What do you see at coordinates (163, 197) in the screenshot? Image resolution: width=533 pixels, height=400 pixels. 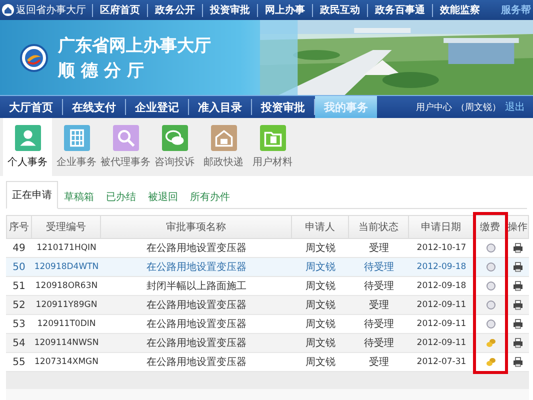 I see `status-tab: 被退回` at bounding box center [163, 197].